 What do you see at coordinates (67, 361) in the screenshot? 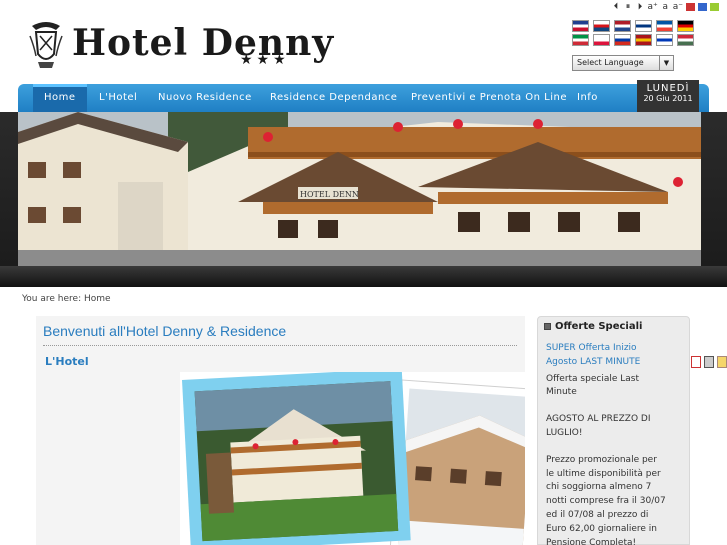
I see `section-heading: L'Hotel` at bounding box center [67, 361].